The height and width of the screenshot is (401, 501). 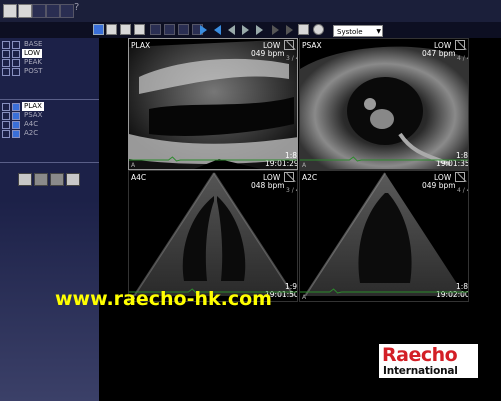 What do you see at coordinates (33, 44) in the screenshot?
I see `stage-label: BASE` at bounding box center [33, 44].